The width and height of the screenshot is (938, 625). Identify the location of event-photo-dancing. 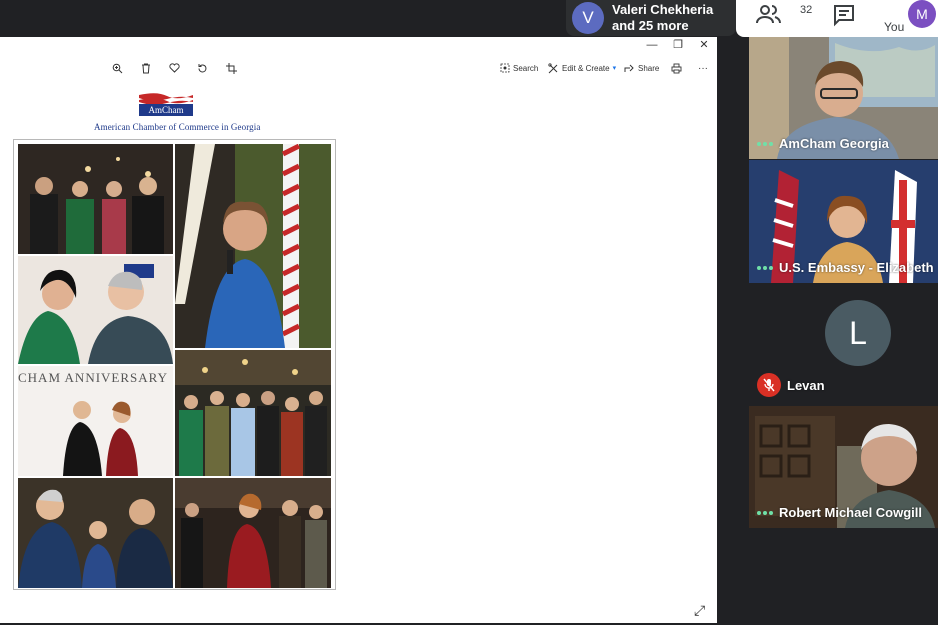
(253, 533).